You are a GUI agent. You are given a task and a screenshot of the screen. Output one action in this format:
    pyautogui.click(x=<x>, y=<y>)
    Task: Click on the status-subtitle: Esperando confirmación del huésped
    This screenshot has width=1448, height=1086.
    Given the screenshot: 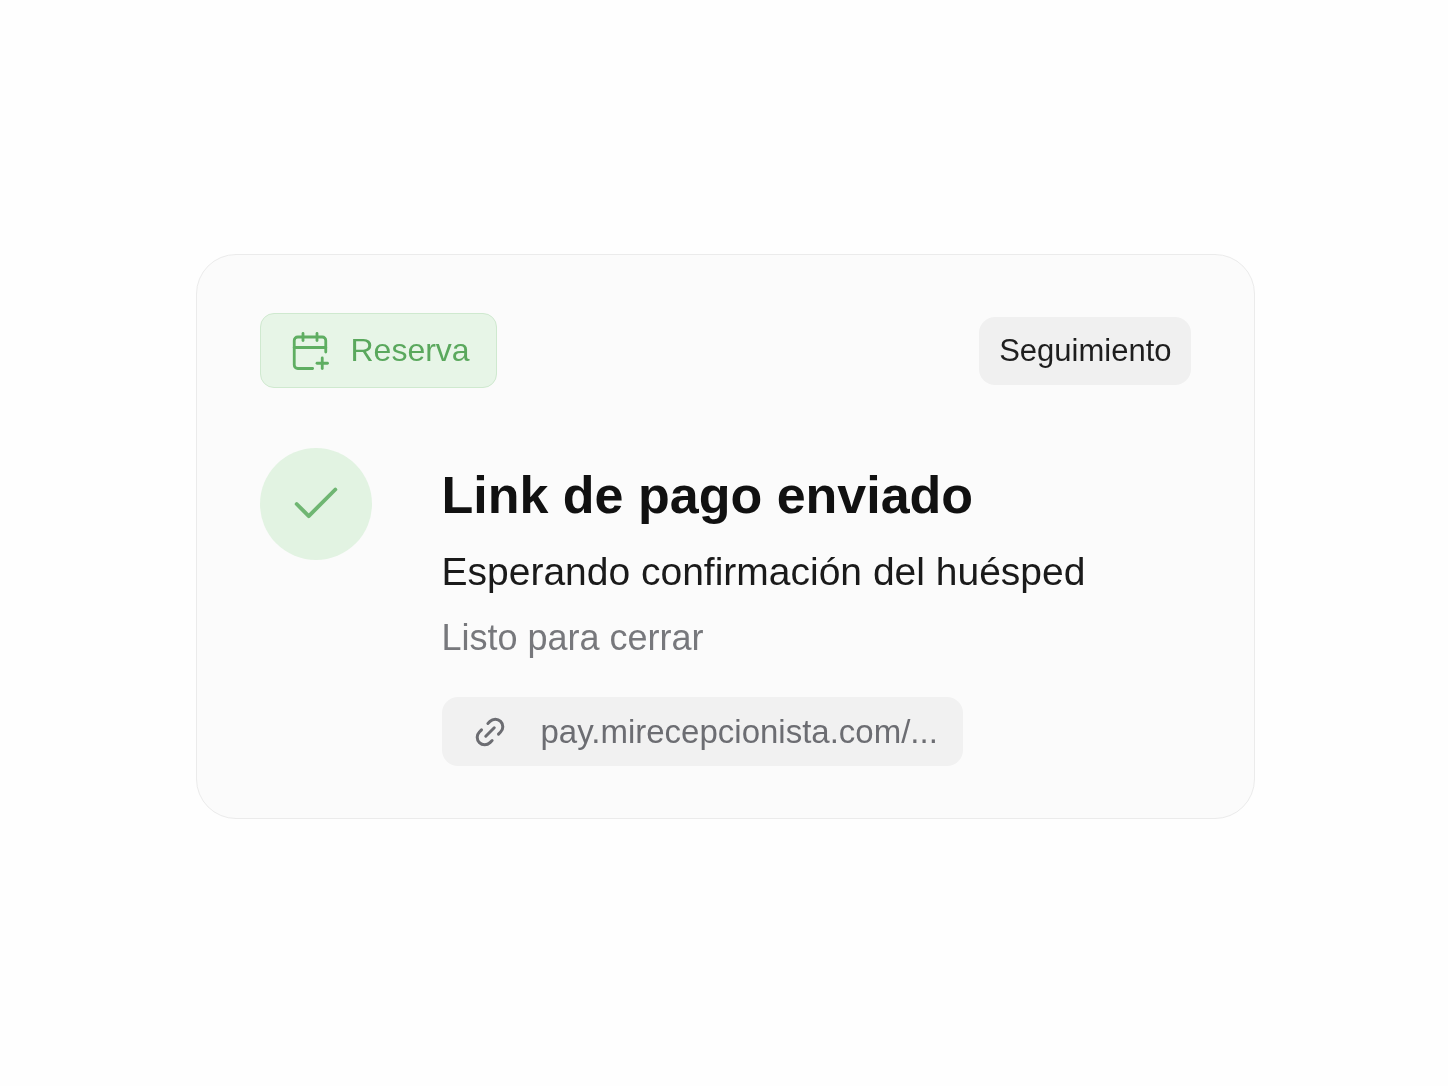 What is the action you would take?
    pyautogui.click(x=763, y=572)
    